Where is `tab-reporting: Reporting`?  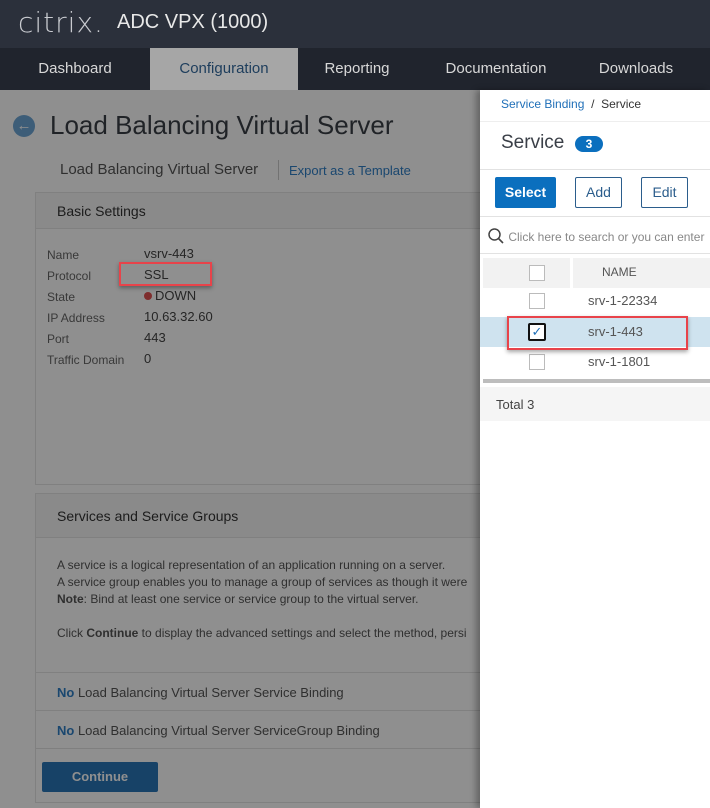
tab-reporting: Reporting is located at coordinates (357, 69).